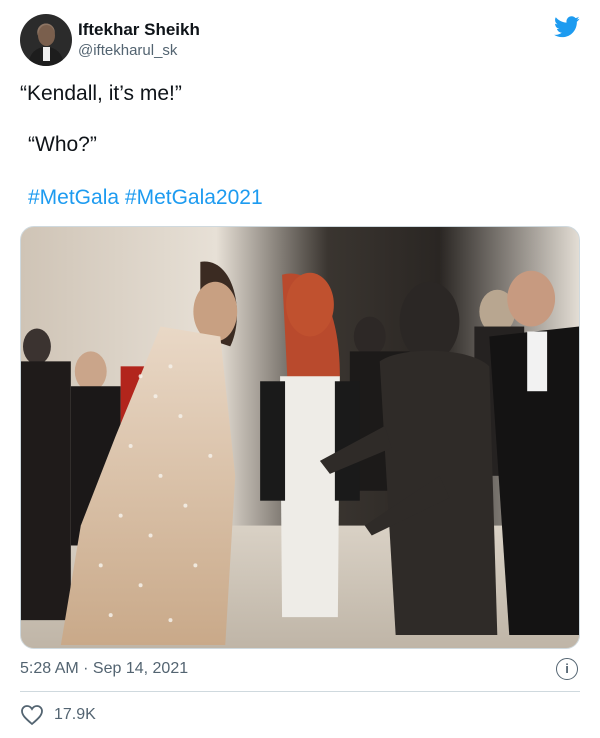 The height and width of the screenshot is (738, 600). Describe the element at coordinates (46, 54) in the screenshot. I see `avatar-shirt` at that location.